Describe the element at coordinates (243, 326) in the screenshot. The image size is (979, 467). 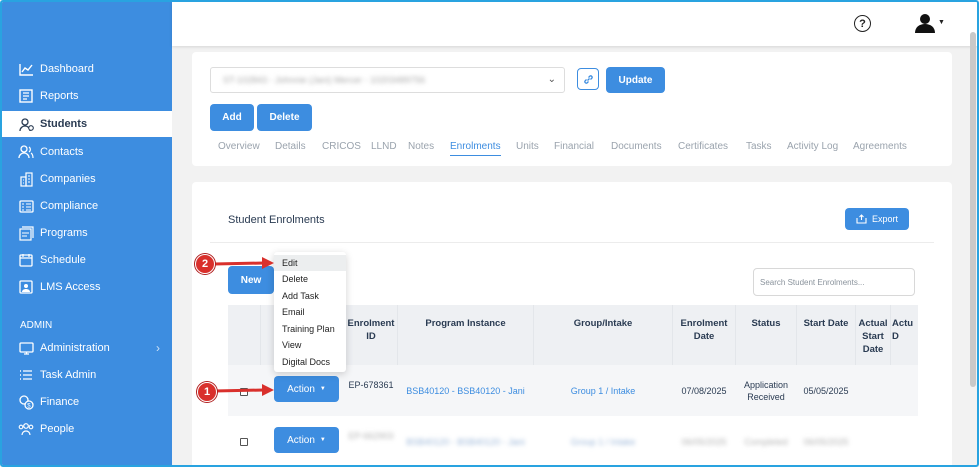
I see `annotation-arrows` at that location.